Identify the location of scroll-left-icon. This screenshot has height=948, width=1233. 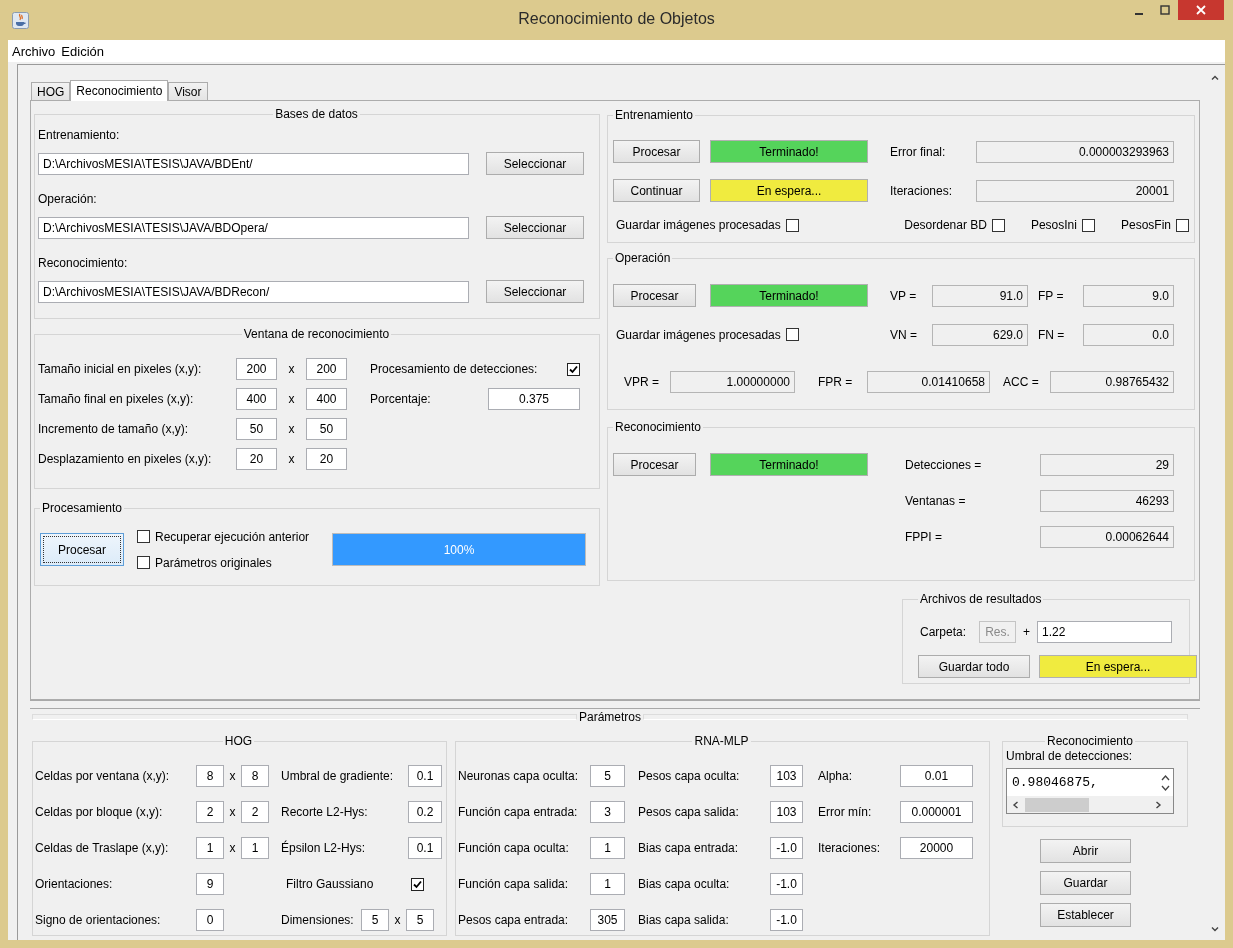
(1016, 804).